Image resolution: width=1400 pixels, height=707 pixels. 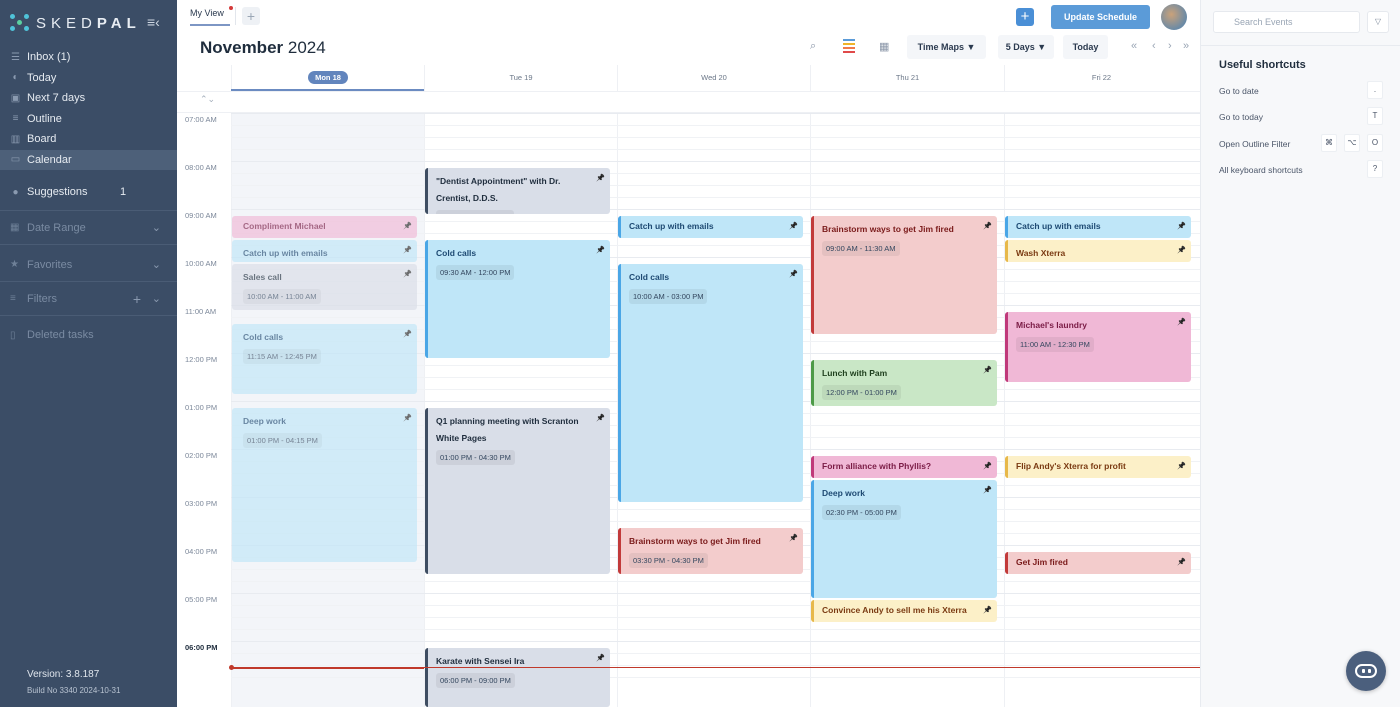 I want to click on collapse-sidebar-icon: ≡‹, so click(x=153, y=22).